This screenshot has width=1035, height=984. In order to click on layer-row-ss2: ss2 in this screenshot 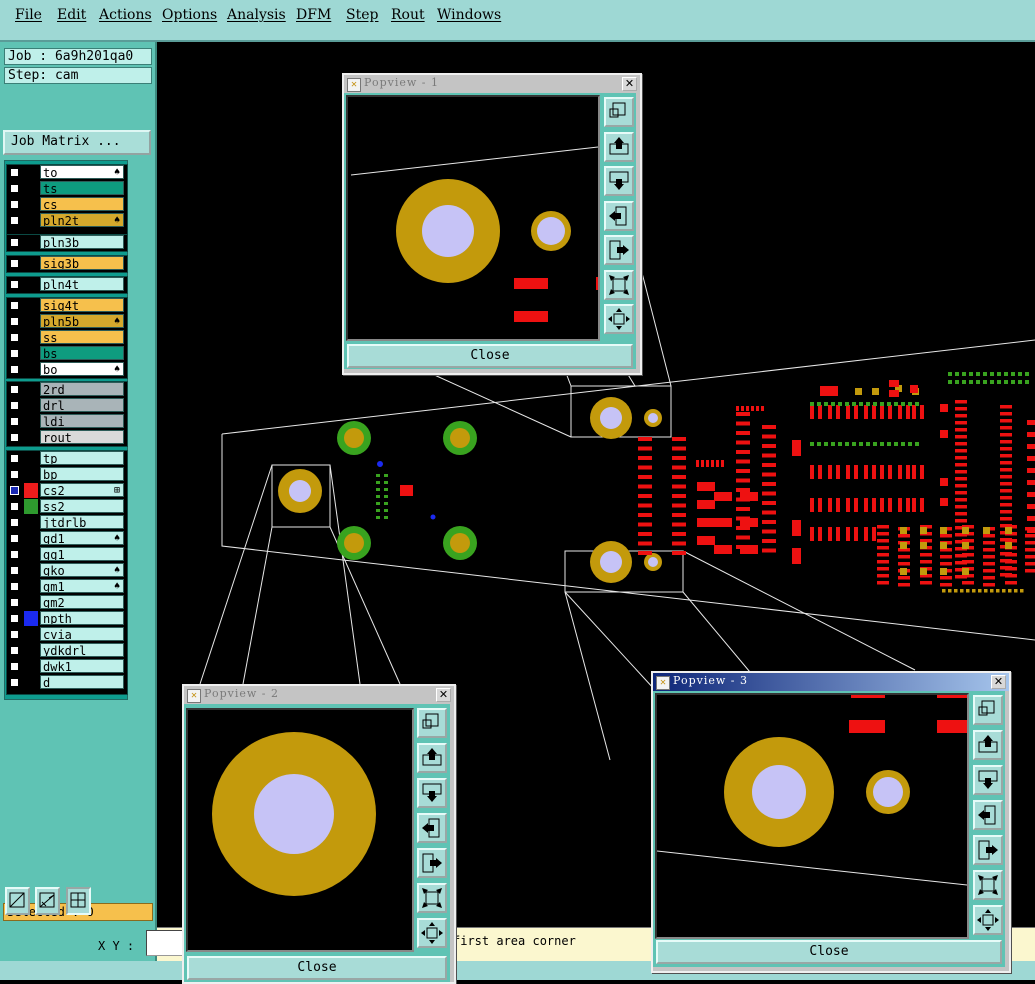, I will do `click(65, 506)`.